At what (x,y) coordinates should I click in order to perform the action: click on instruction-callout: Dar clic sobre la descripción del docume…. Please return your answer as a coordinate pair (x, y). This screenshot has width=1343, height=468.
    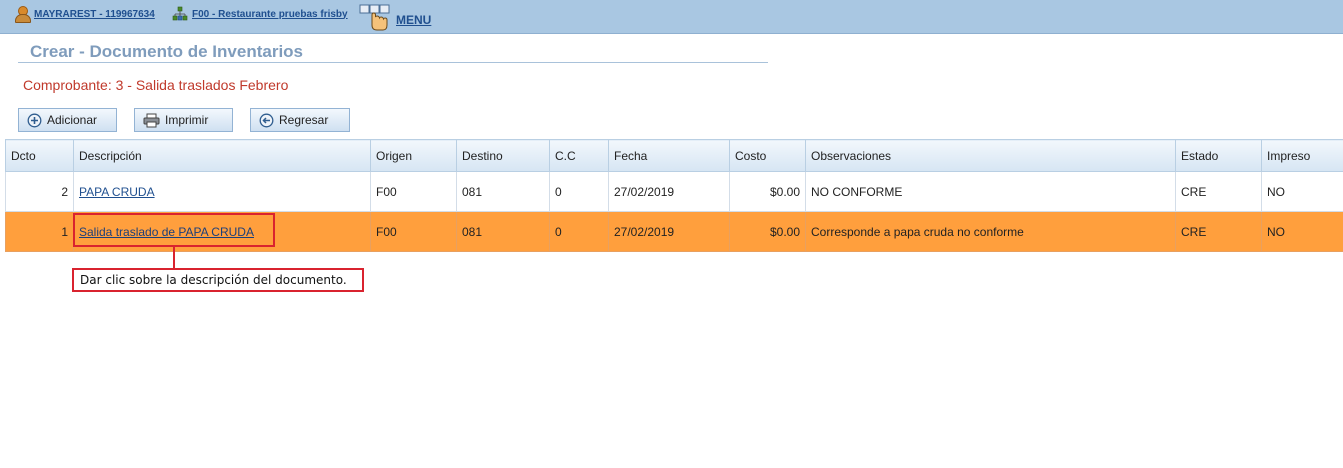
    Looking at the image, I should click on (218, 280).